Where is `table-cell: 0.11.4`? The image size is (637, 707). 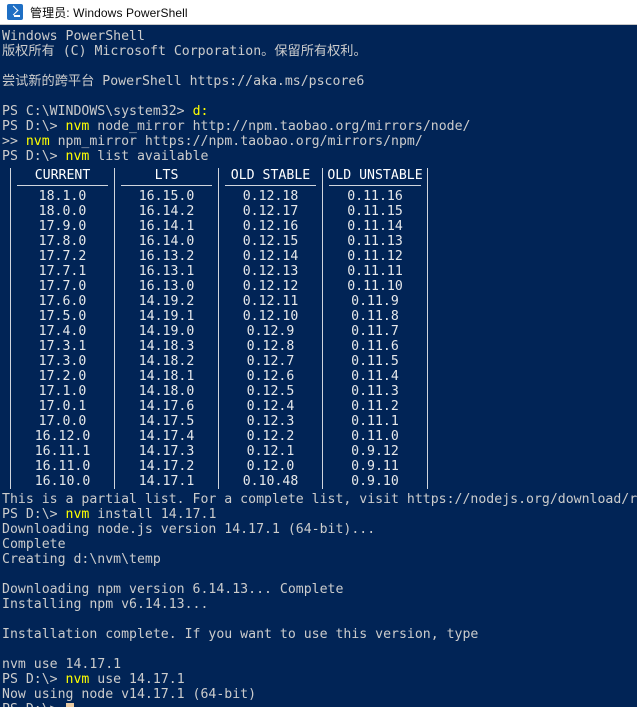 table-cell: 0.11.4 is located at coordinates (375, 376).